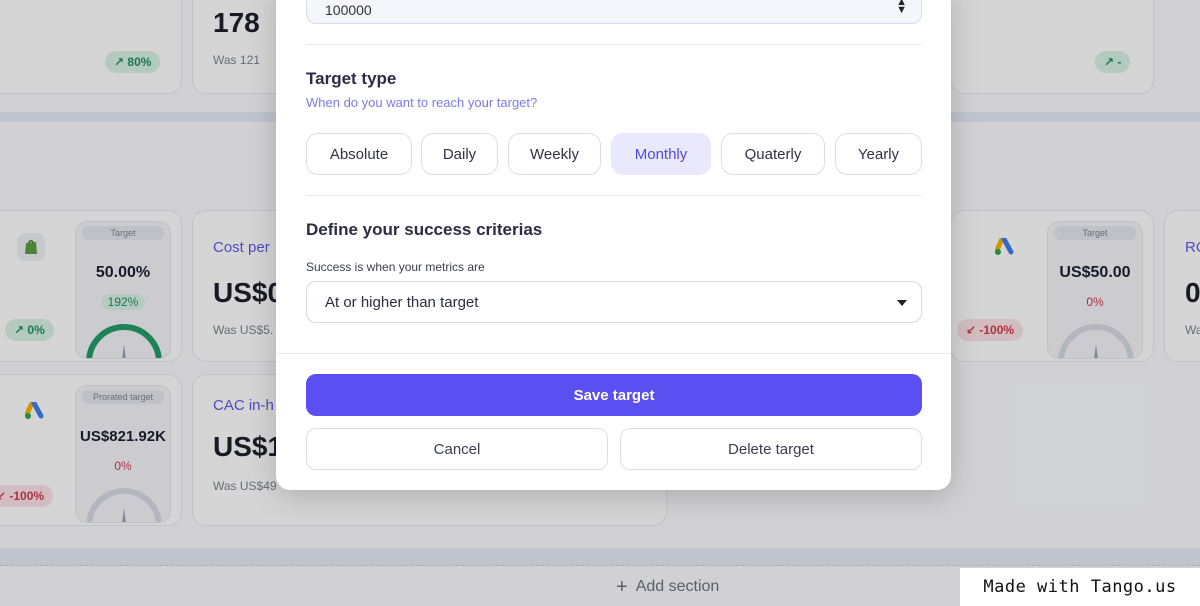 The width and height of the screenshot is (1200, 606). Describe the element at coordinates (422, 102) in the screenshot. I see `target-type-subtitle: When do you want to reach your target?` at that location.